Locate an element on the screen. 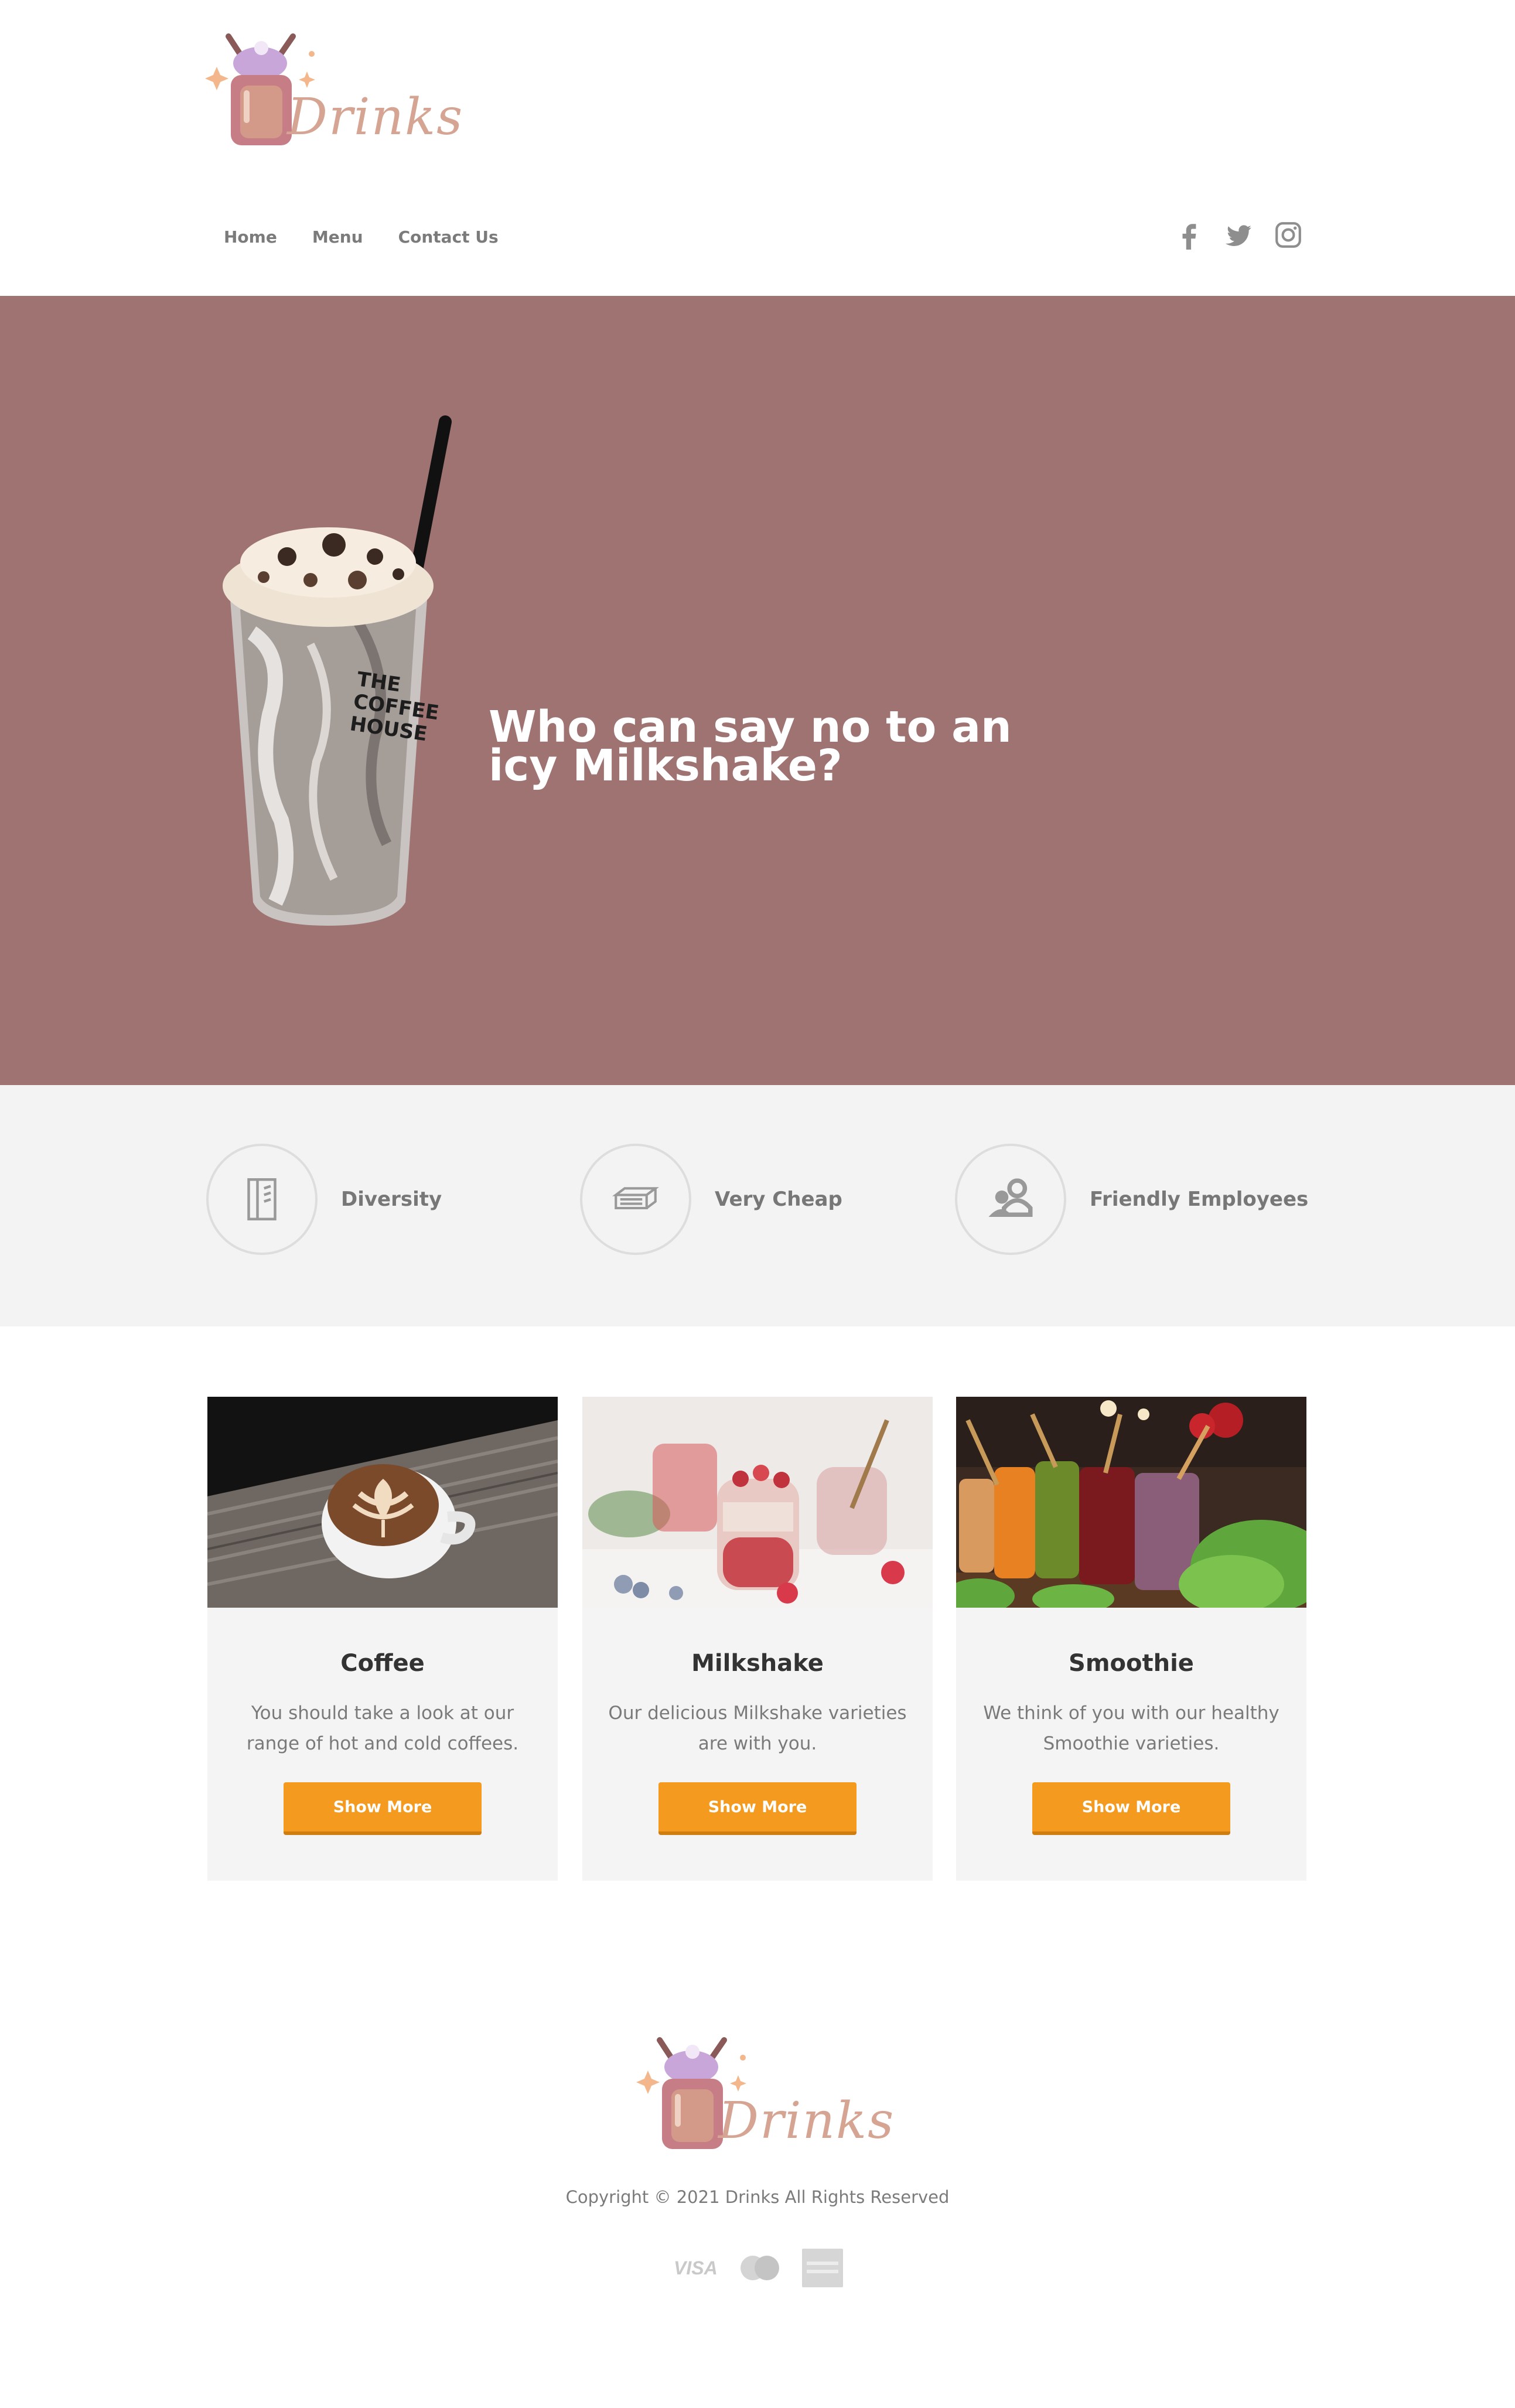 This screenshot has height=2408, width=1515. logo-text: Drinks is located at coordinates (375, 117).